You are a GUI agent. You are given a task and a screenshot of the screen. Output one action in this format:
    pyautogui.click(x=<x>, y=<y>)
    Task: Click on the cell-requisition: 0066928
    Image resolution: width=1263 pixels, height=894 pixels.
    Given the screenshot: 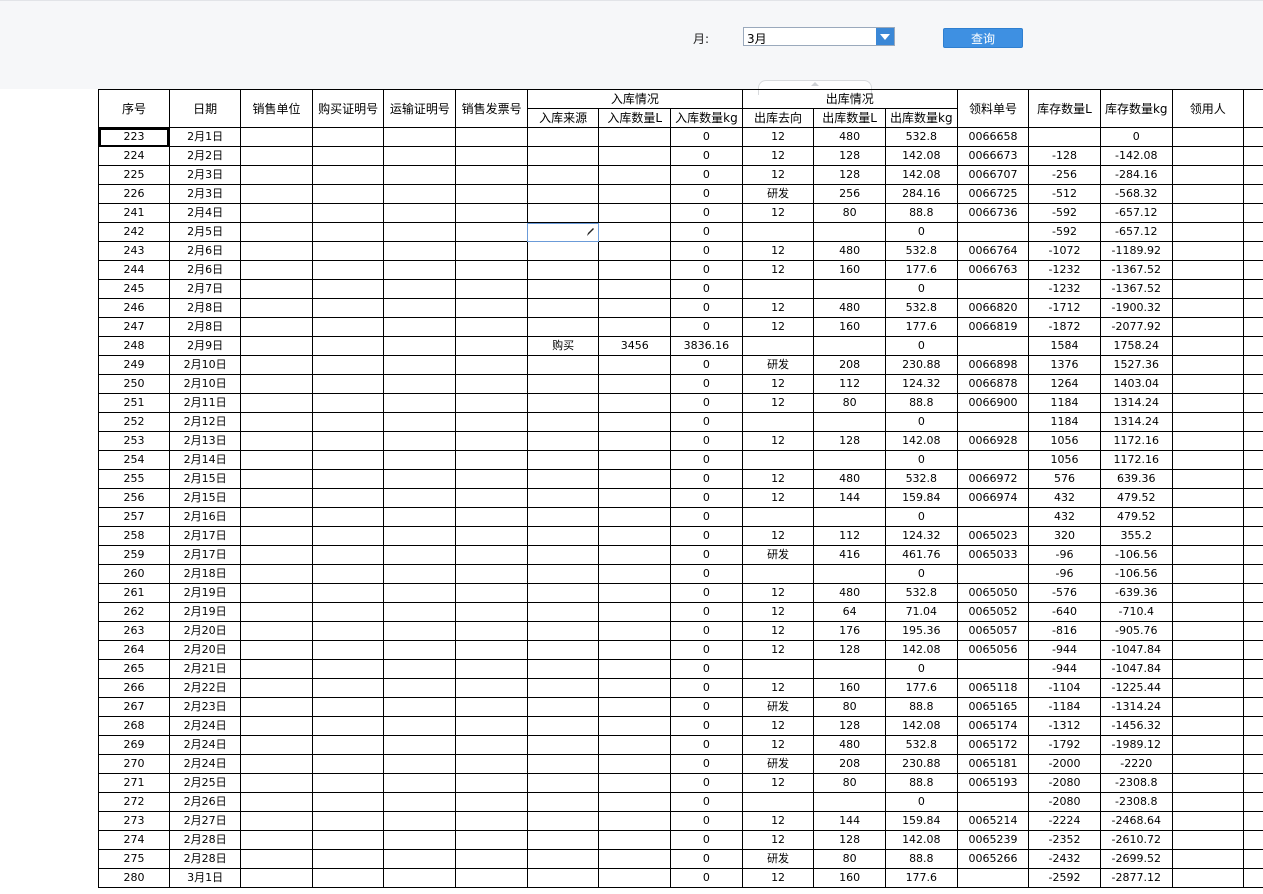 What is the action you would take?
    pyautogui.click(x=993, y=441)
    